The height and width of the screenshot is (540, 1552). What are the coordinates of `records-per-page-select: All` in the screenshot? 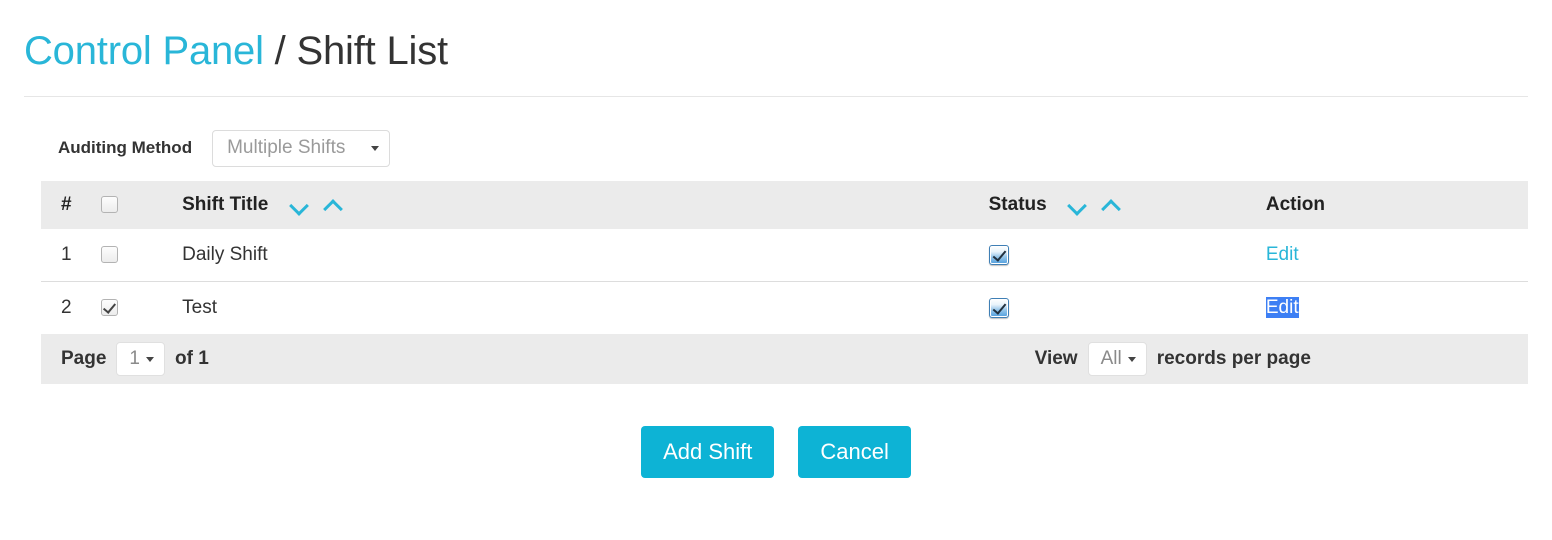 It's located at (1117, 359).